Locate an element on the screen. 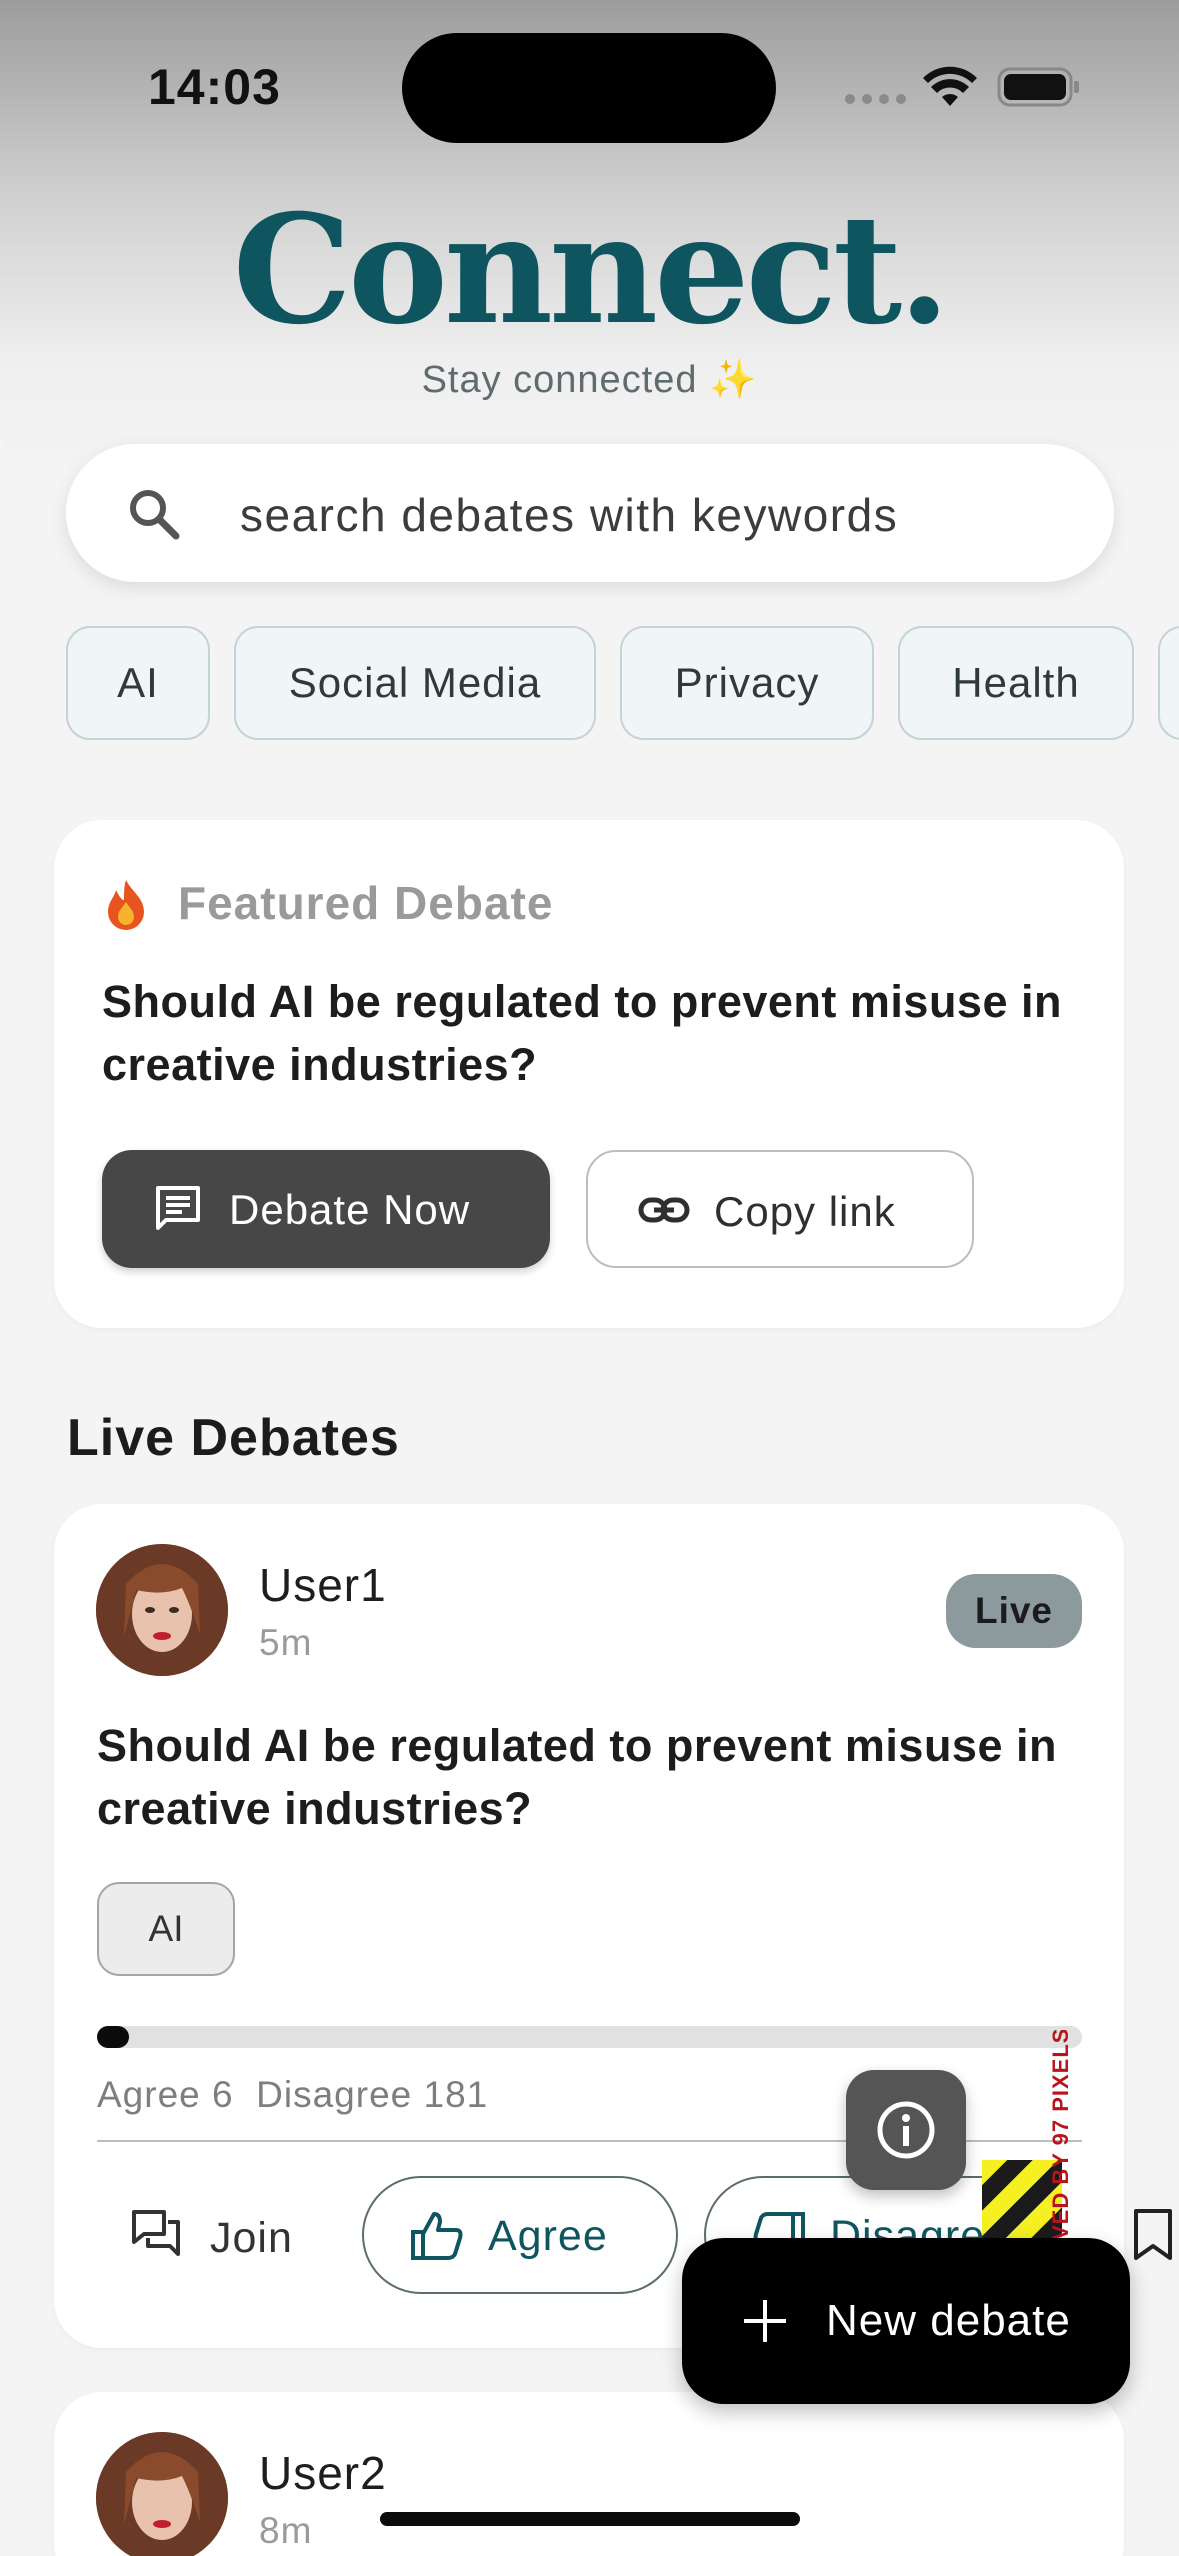 The image size is (1179, 2556). watermark-text: VED BY 97 PIXELS is located at coordinates (1060, 2135).